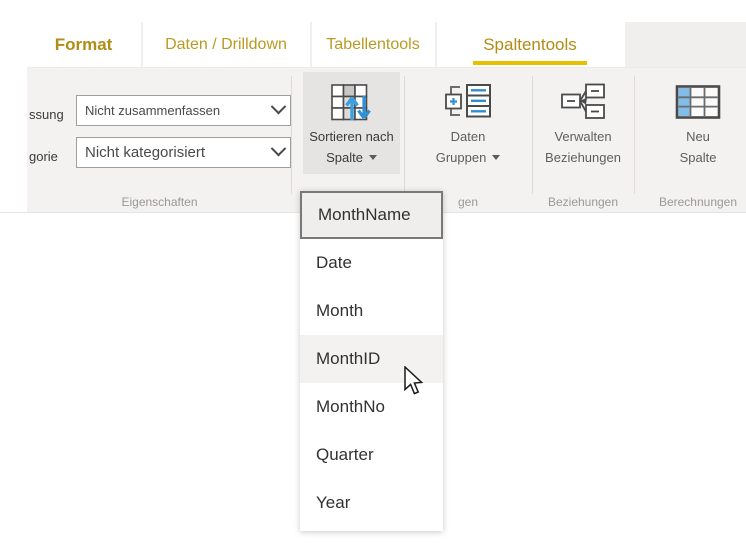  What do you see at coordinates (698, 136) in the screenshot?
I see `new-column-line1: Neu` at bounding box center [698, 136].